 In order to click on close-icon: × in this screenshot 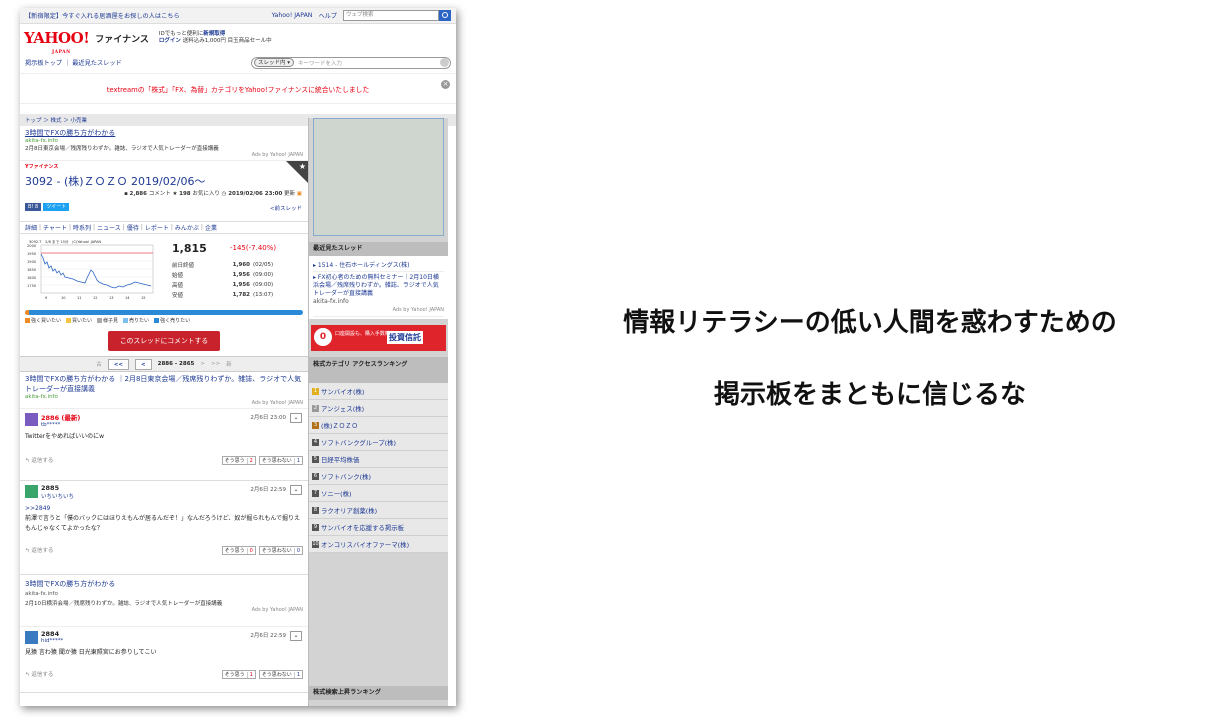, I will do `click(445, 84)`.